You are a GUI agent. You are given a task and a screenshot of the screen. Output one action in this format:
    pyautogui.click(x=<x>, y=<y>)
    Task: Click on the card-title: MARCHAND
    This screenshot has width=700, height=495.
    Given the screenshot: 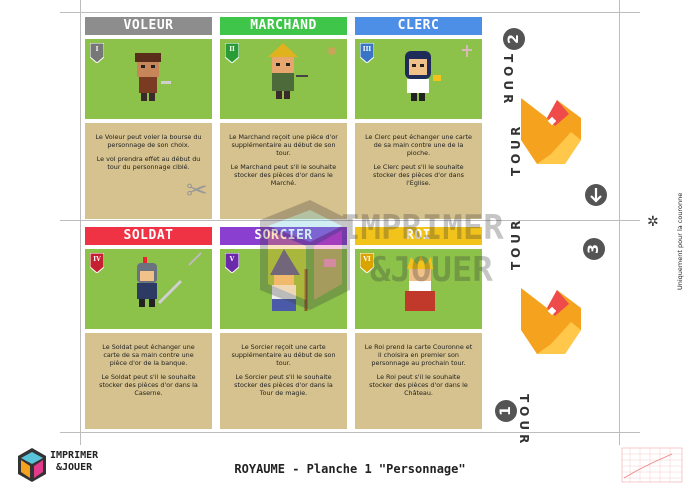 What is the action you would take?
    pyautogui.click(x=283, y=26)
    